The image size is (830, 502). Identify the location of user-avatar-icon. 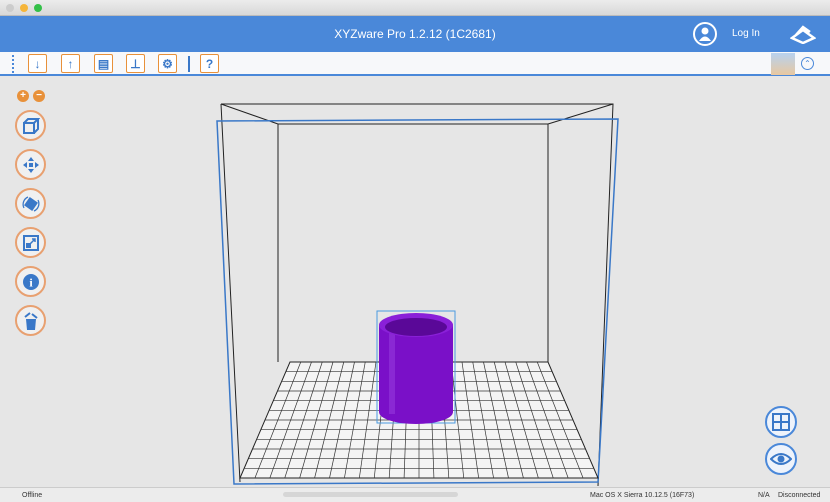
(705, 34).